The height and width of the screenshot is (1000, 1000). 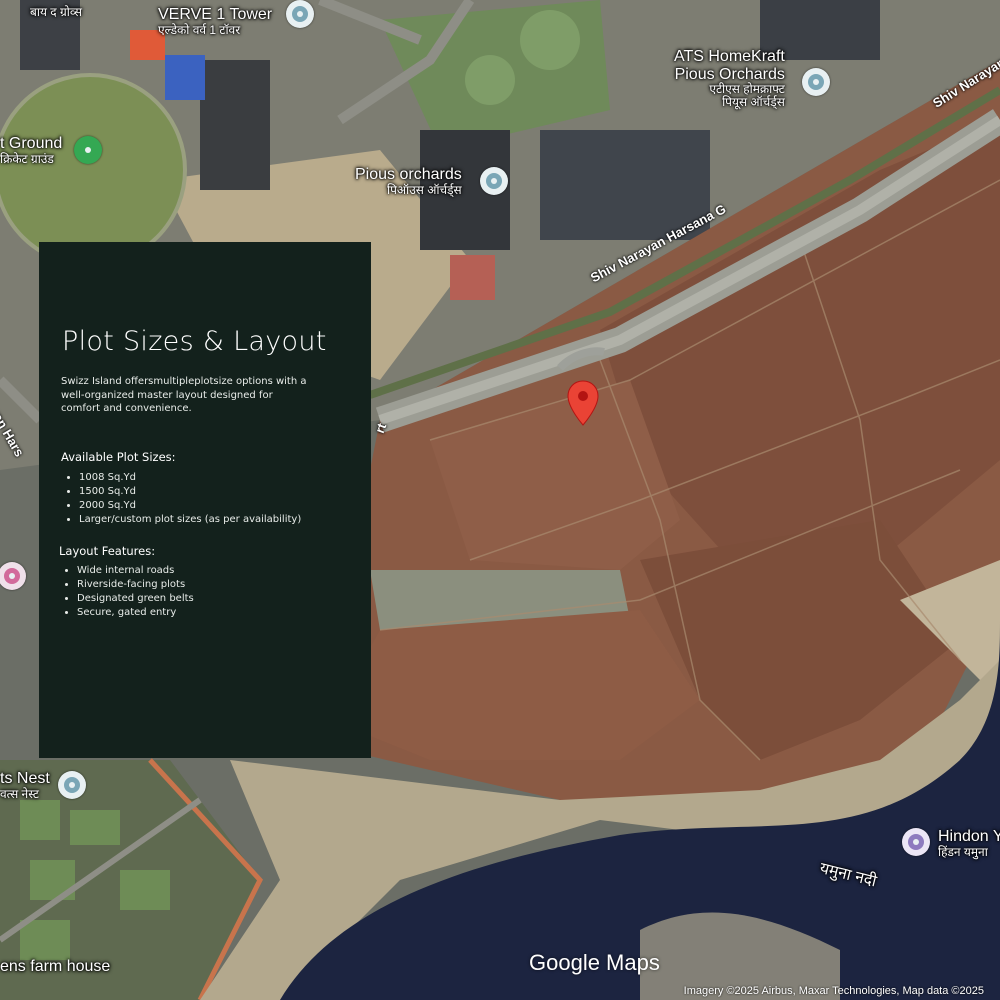 I want to click on pious-orchards-pin-icon, so click(x=494, y=181).